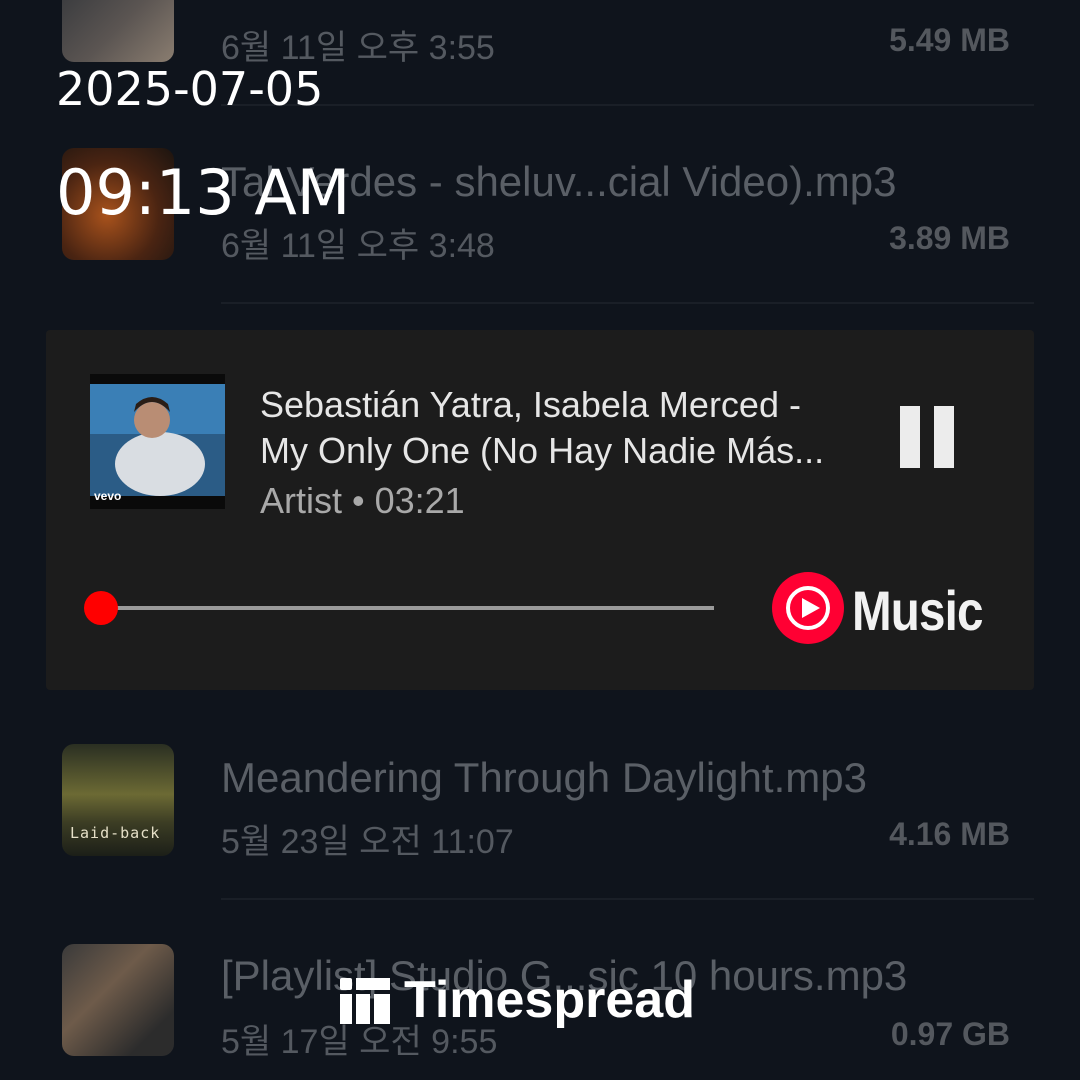 The width and height of the screenshot is (1080, 1080). Describe the element at coordinates (544, 777) in the screenshot. I see `file-name: Meandering Through Daylight.mp3` at that location.